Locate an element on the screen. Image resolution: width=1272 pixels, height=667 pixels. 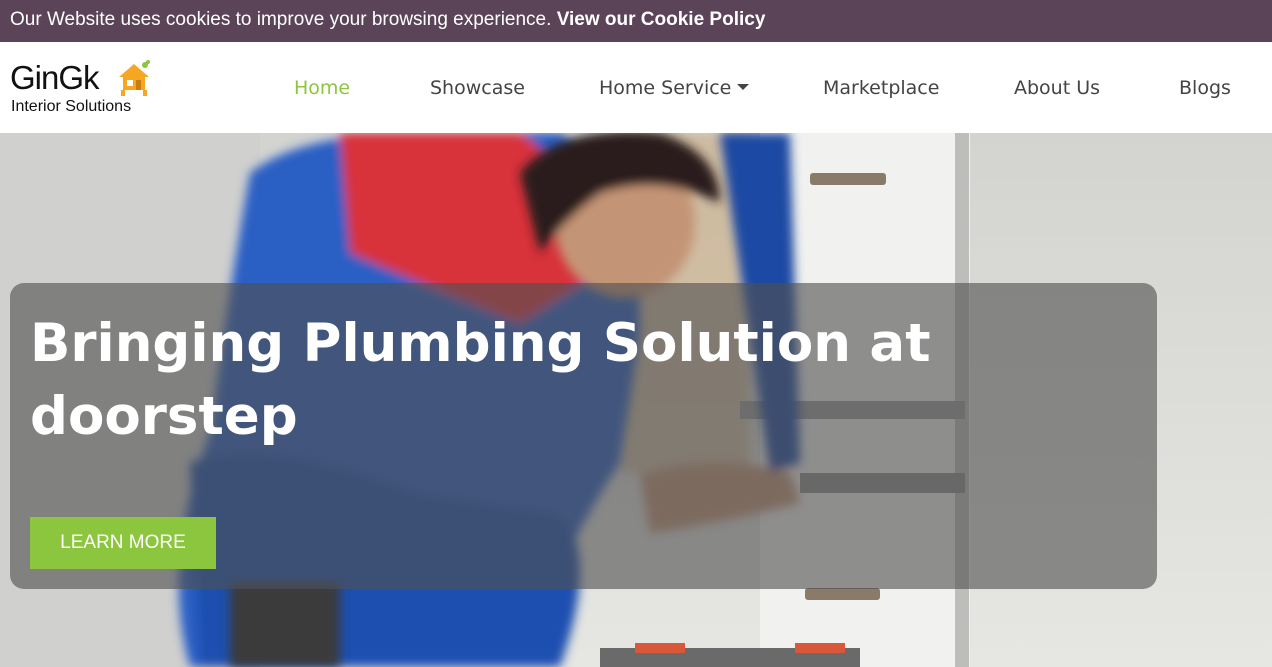
site-logo: GinGk Interior Solutions is located at coordinates (85, 90).